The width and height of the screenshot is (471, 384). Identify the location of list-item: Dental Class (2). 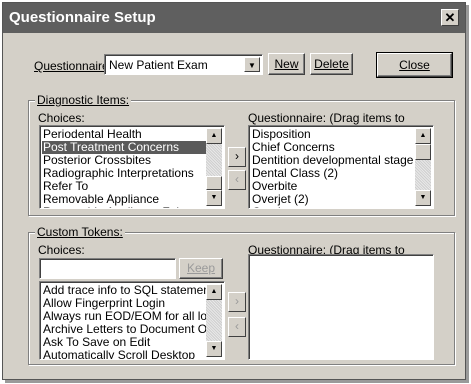
(333, 173).